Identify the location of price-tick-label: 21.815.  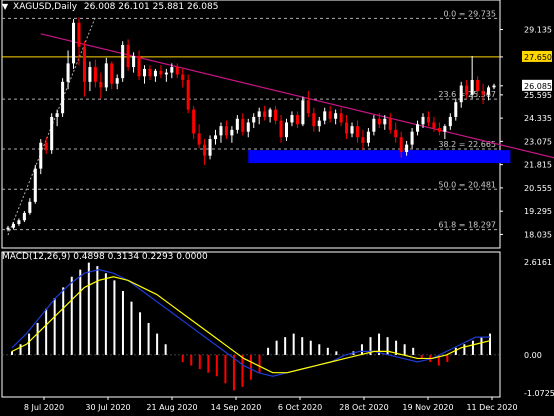
(538, 165).